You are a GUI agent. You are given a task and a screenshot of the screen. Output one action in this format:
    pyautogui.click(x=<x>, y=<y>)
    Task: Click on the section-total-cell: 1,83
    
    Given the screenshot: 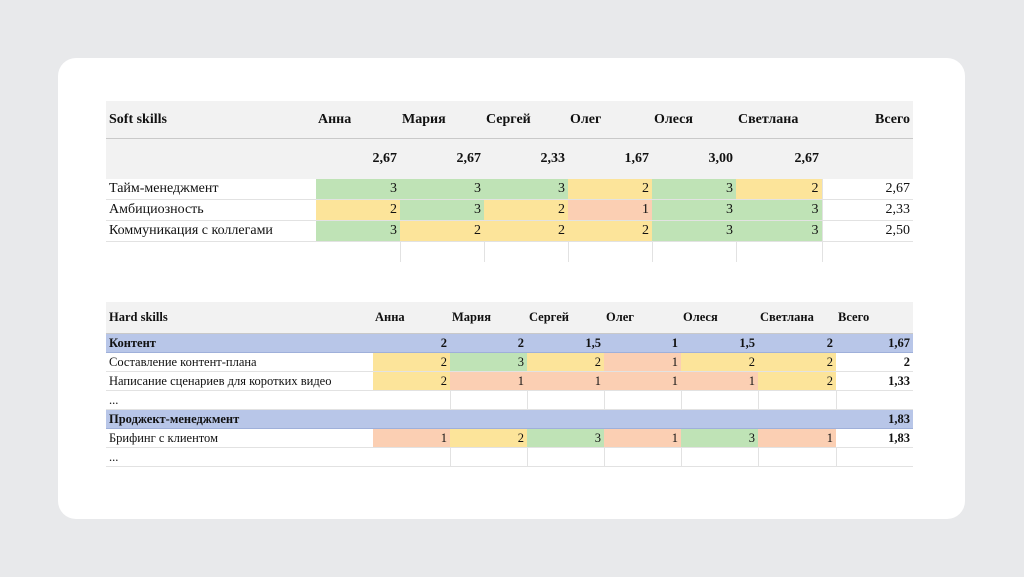 What is the action you would take?
    pyautogui.click(x=874, y=419)
    